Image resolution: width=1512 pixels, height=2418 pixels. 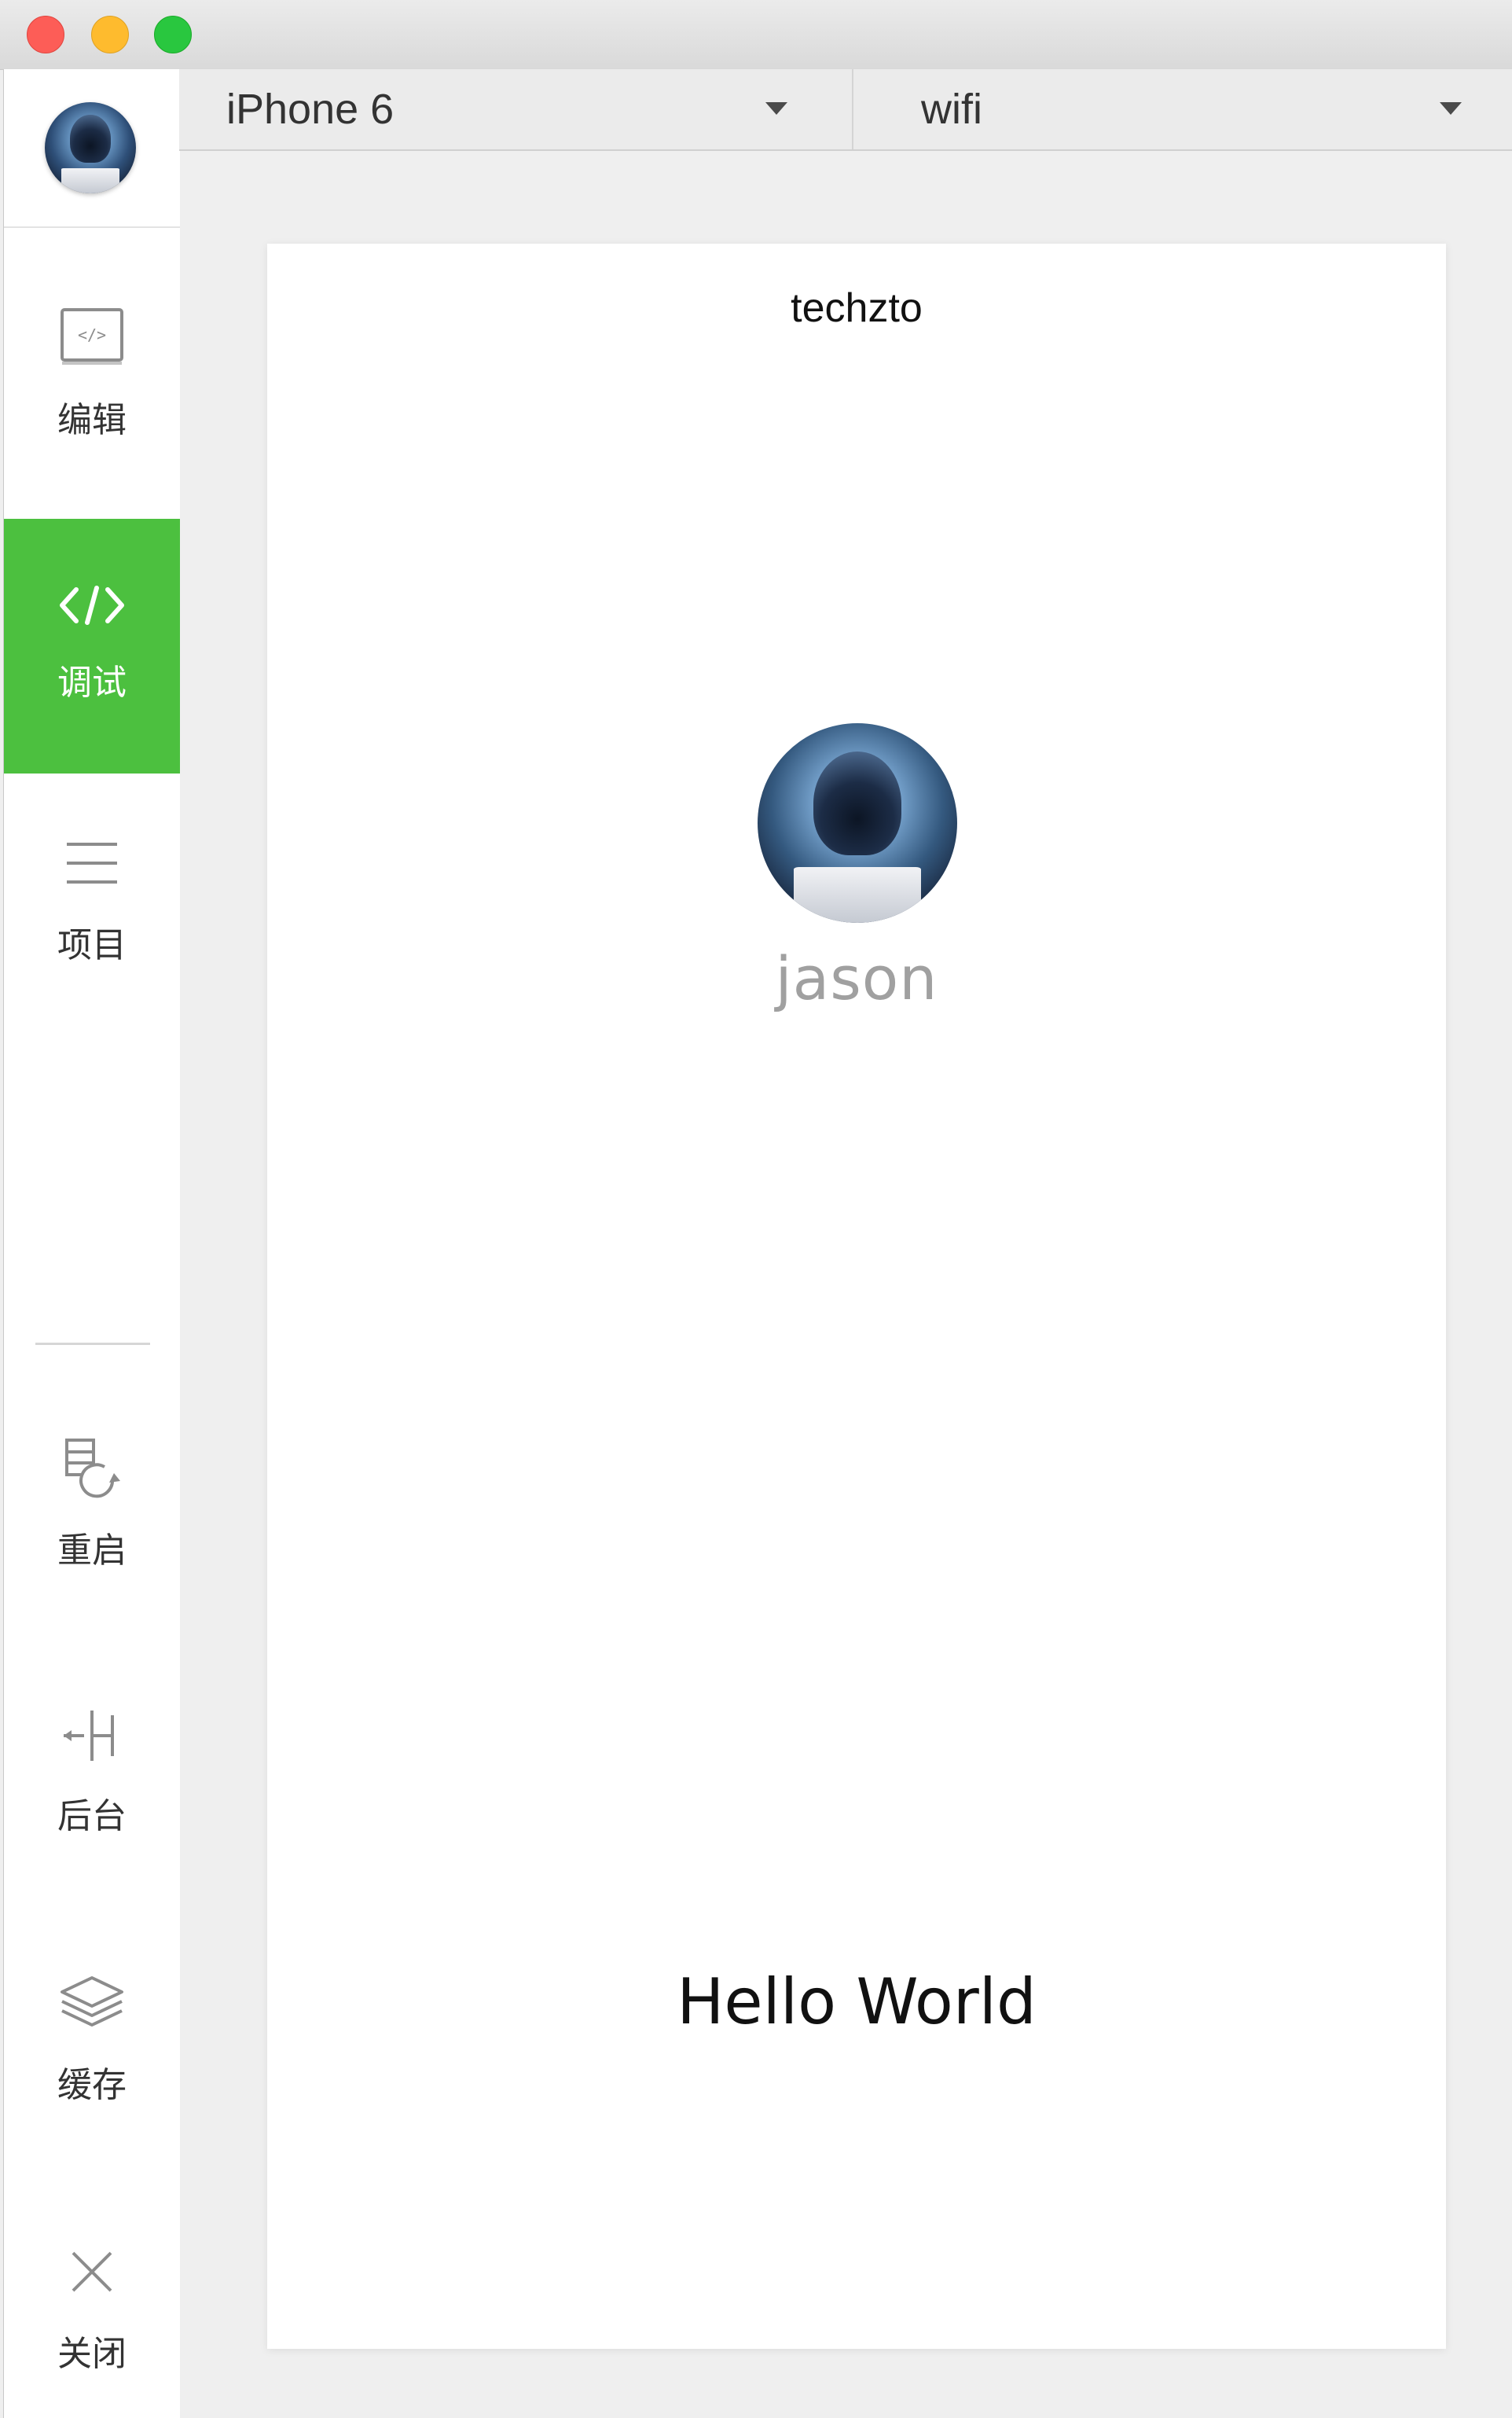 What do you see at coordinates (92, 2271) in the screenshot?
I see `close-icon` at bounding box center [92, 2271].